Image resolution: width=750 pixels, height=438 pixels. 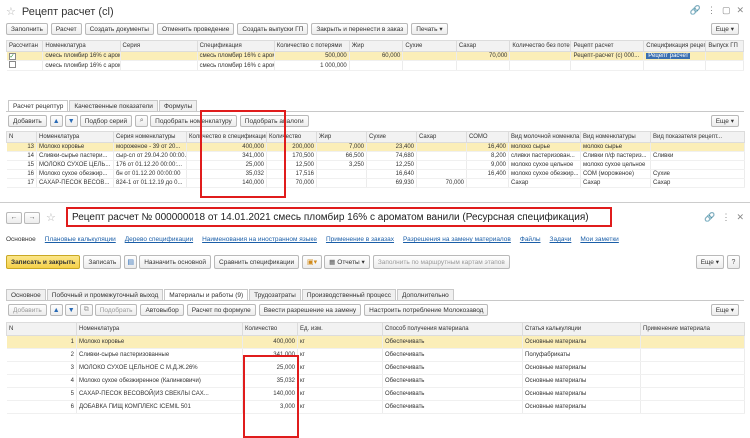 I want to click on maximize-icon: ▢, so click(x=726, y=10).